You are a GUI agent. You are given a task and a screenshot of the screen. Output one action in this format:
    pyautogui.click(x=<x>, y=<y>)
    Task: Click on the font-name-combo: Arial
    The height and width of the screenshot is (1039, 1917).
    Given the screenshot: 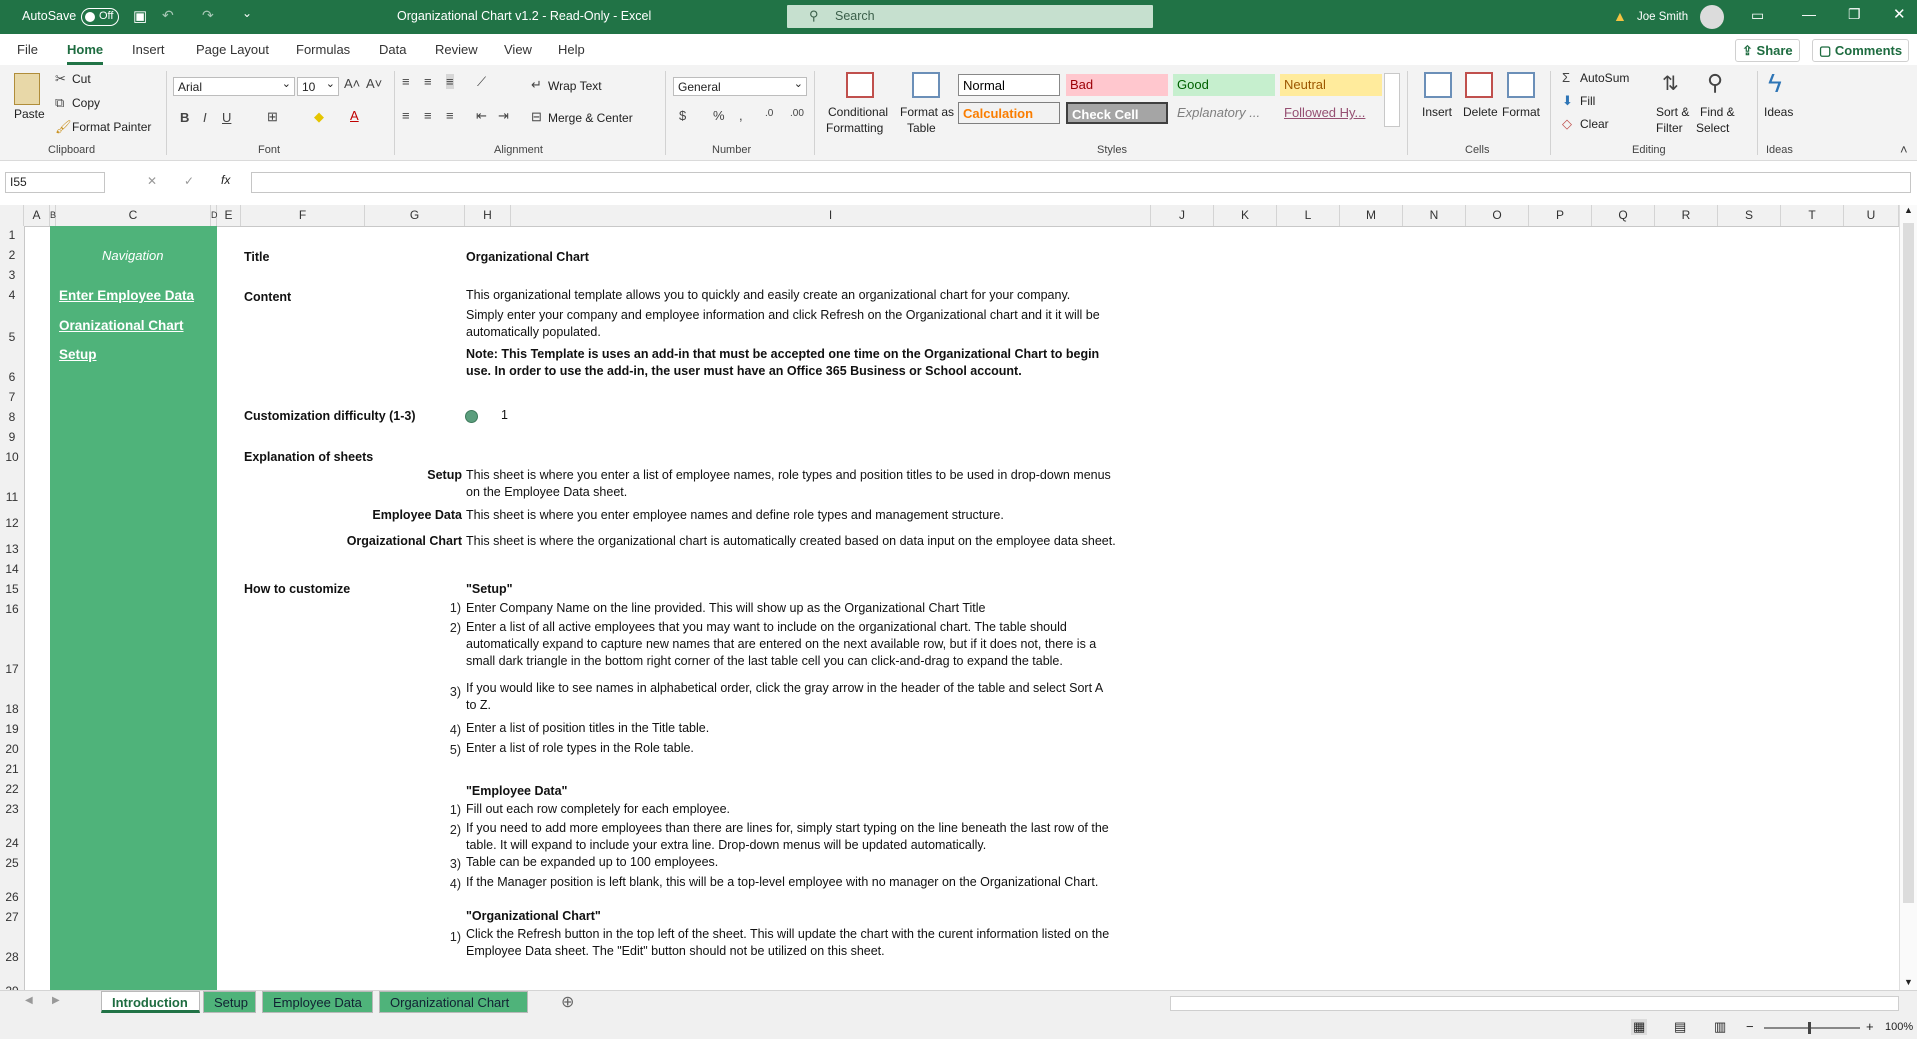 What is the action you would take?
    pyautogui.click(x=234, y=85)
    